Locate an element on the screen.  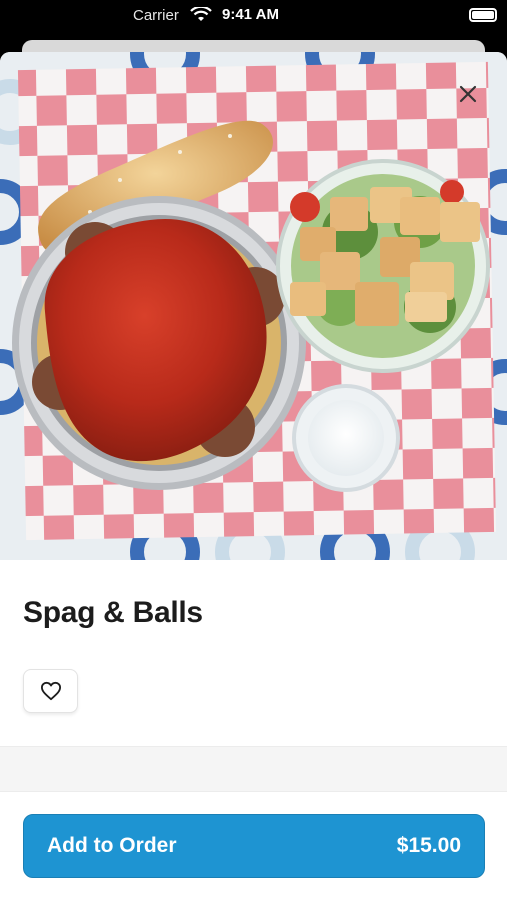
add-to-order-label: Add to Order is located at coordinates (112, 845).